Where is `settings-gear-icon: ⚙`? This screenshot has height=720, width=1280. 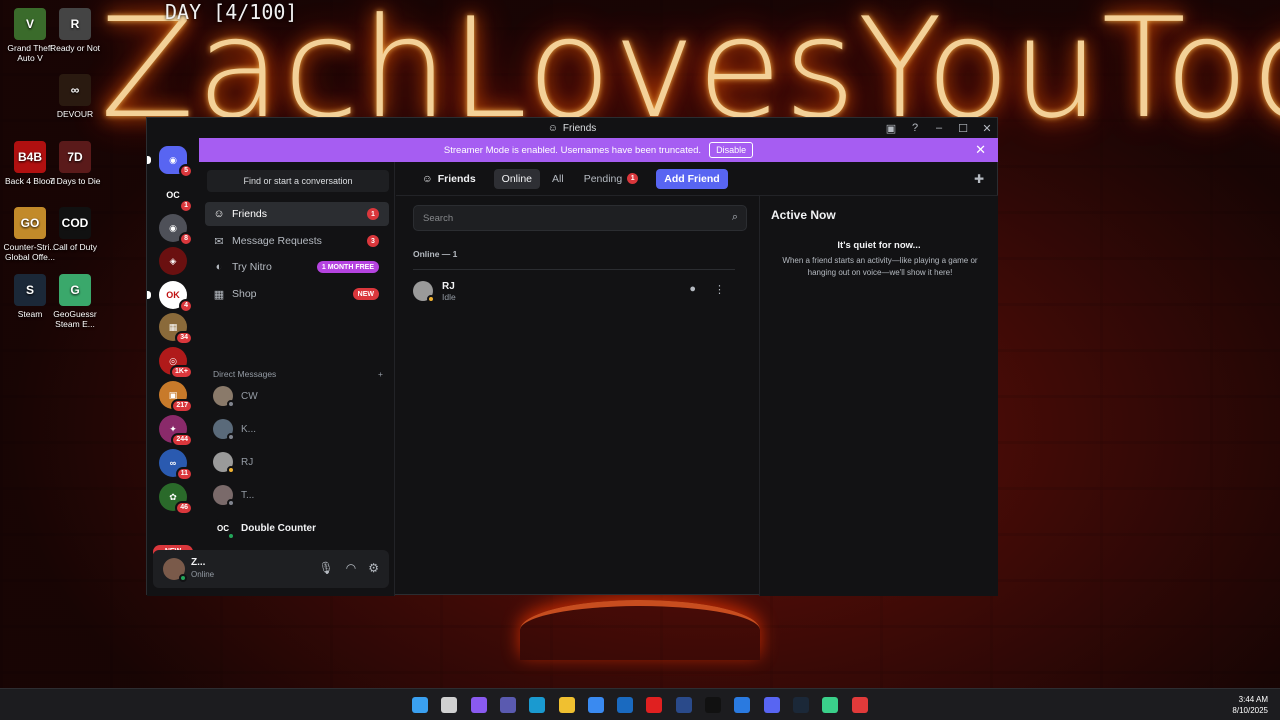 settings-gear-icon: ⚙ is located at coordinates (373, 568).